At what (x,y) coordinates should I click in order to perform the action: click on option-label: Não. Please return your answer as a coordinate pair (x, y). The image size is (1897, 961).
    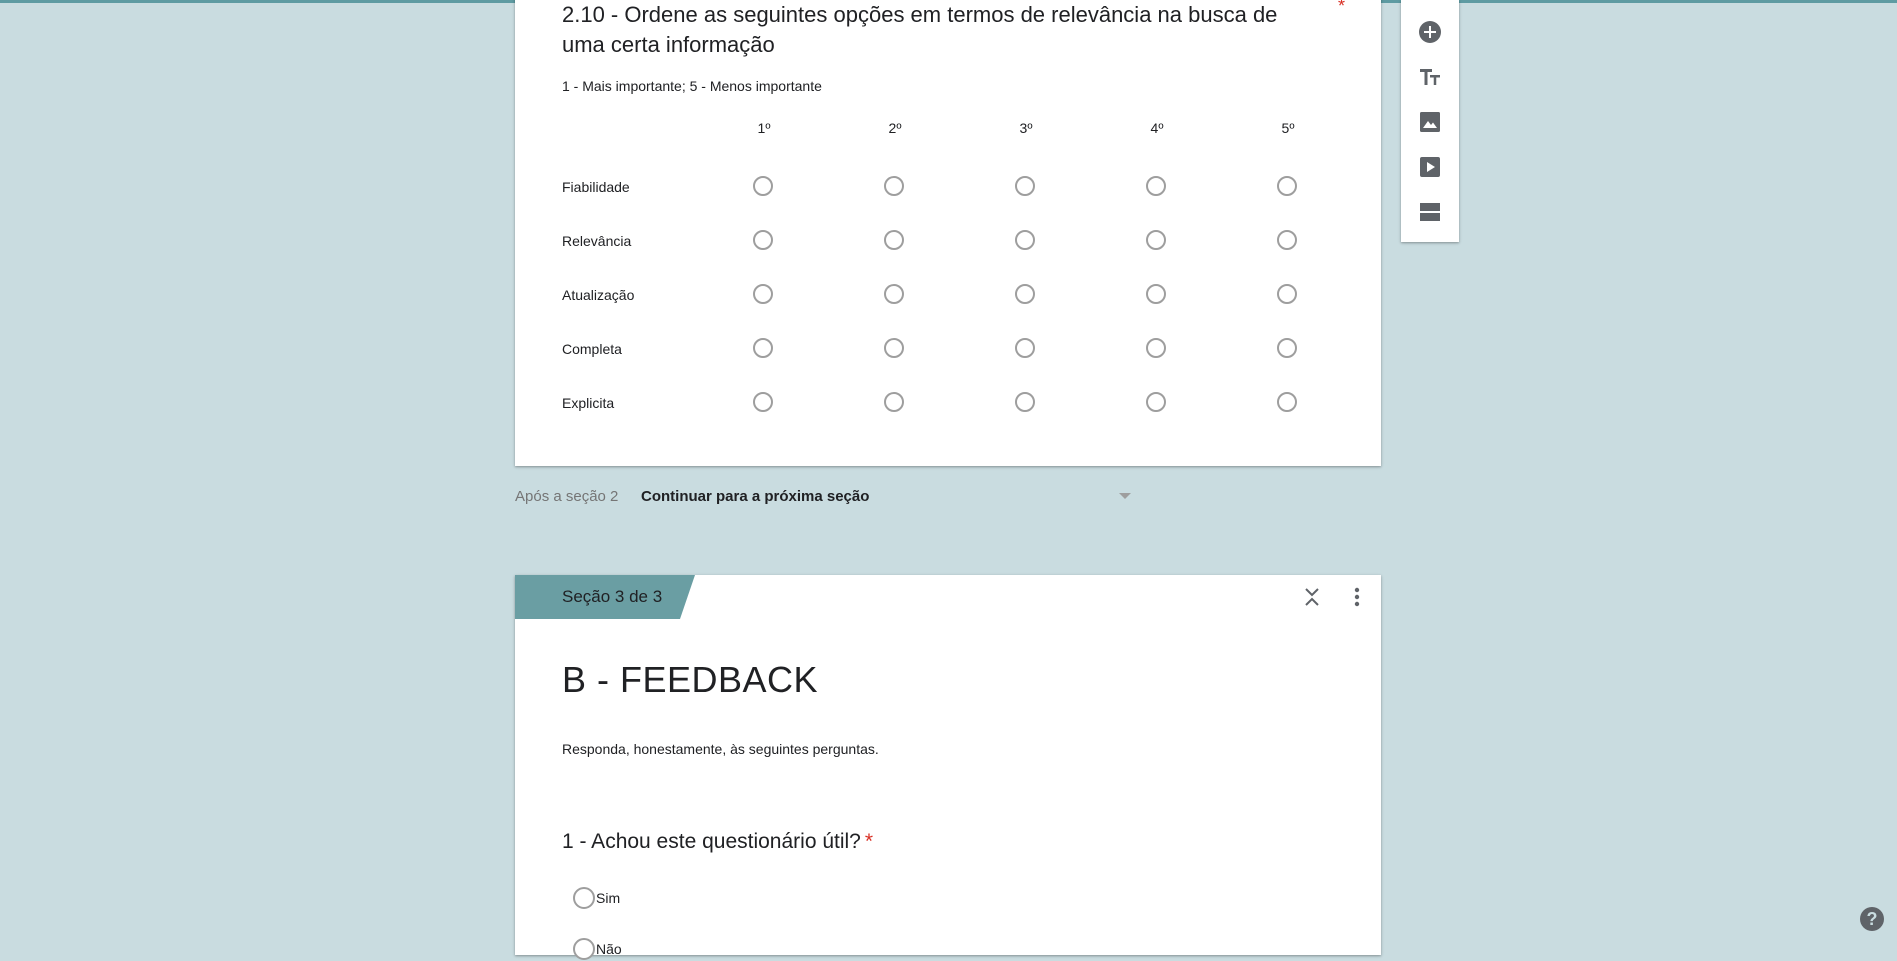
    Looking at the image, I should click on (609, 949).